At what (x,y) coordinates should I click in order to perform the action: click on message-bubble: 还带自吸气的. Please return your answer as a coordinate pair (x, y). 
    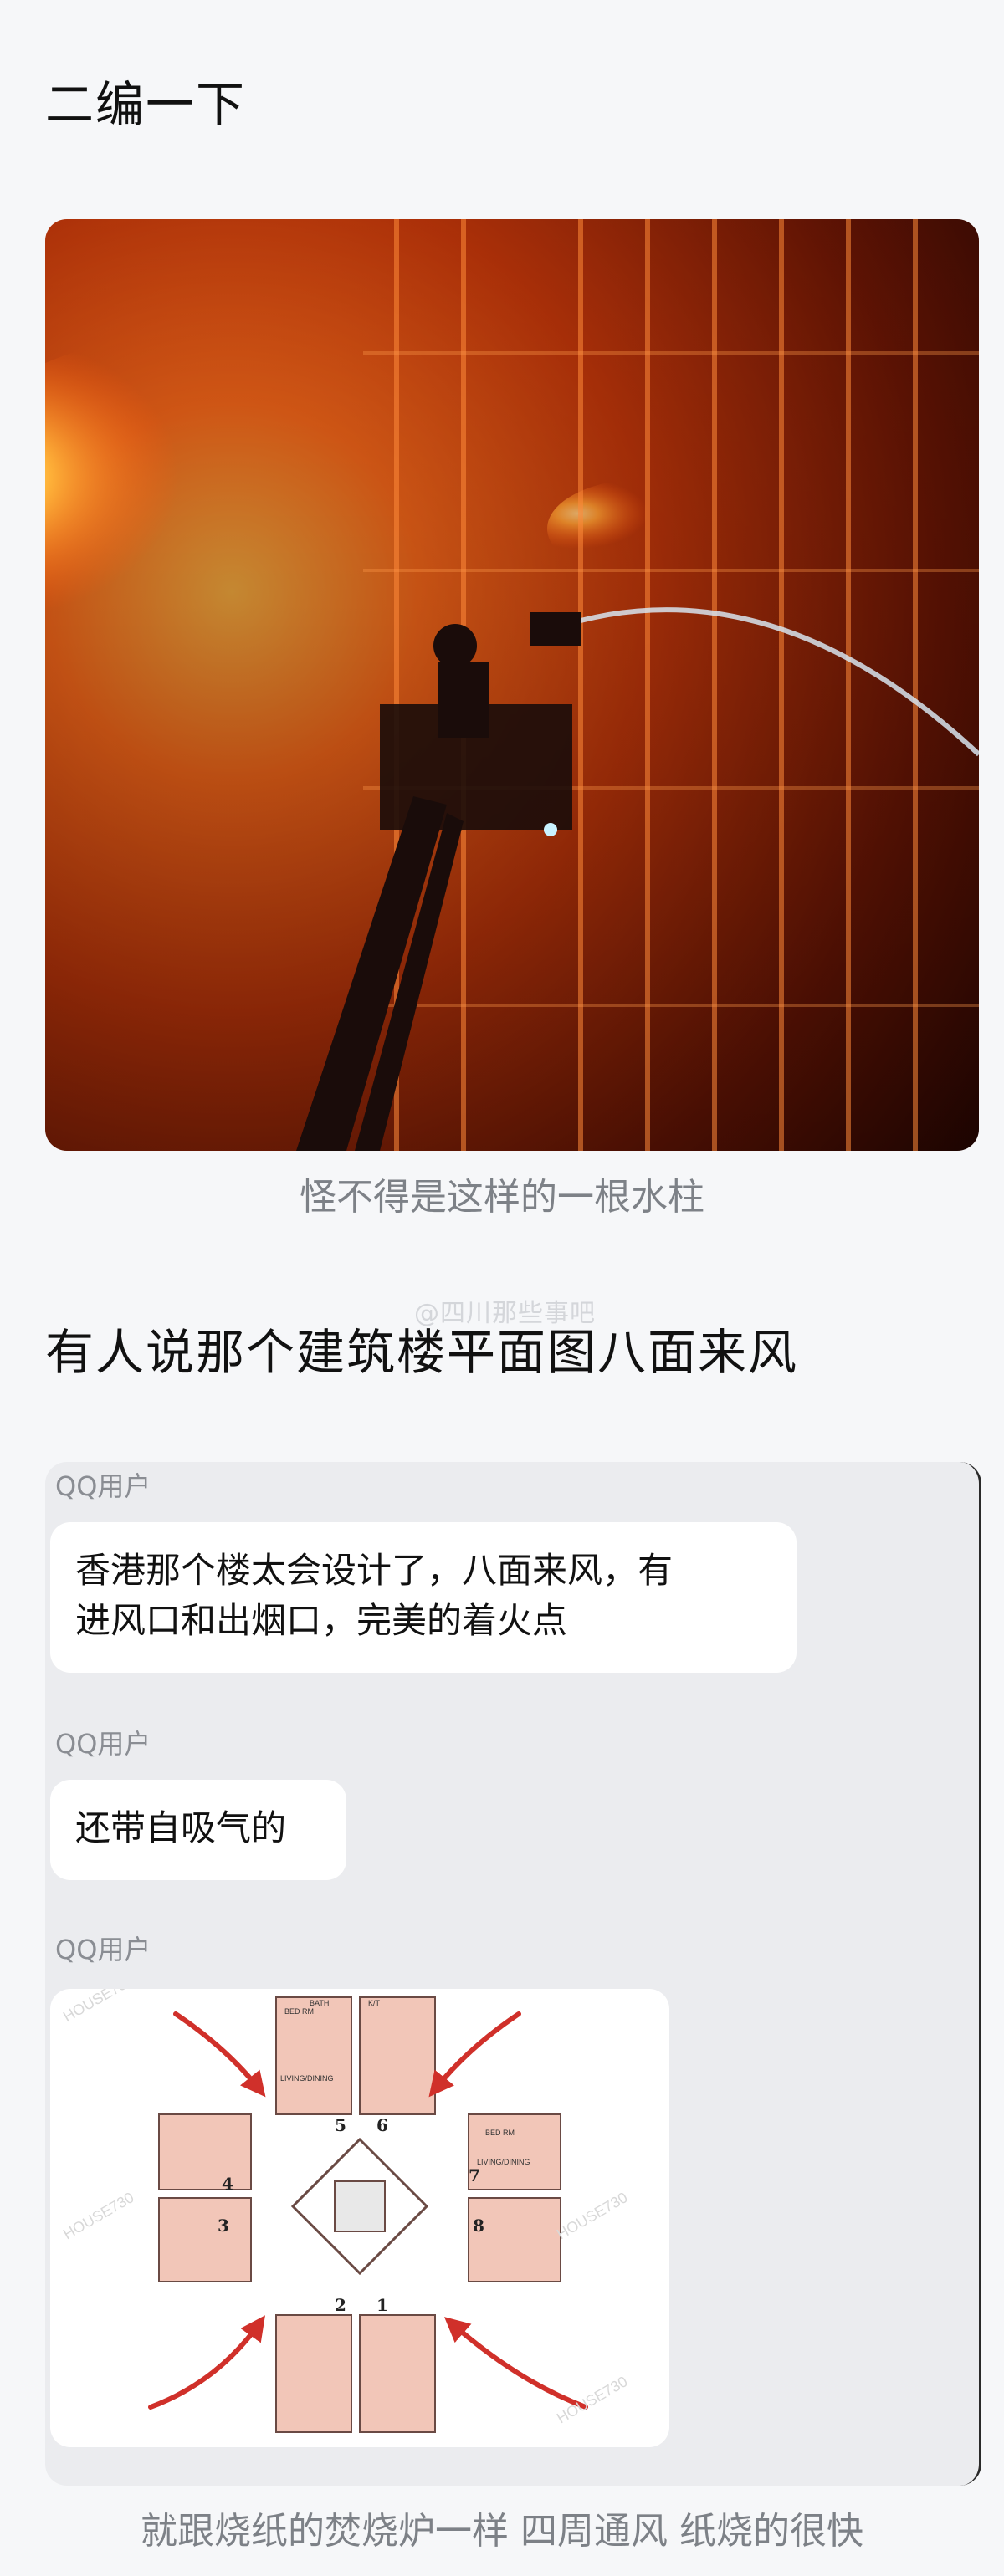
    Looking at the image, I should click on (198, 1830).